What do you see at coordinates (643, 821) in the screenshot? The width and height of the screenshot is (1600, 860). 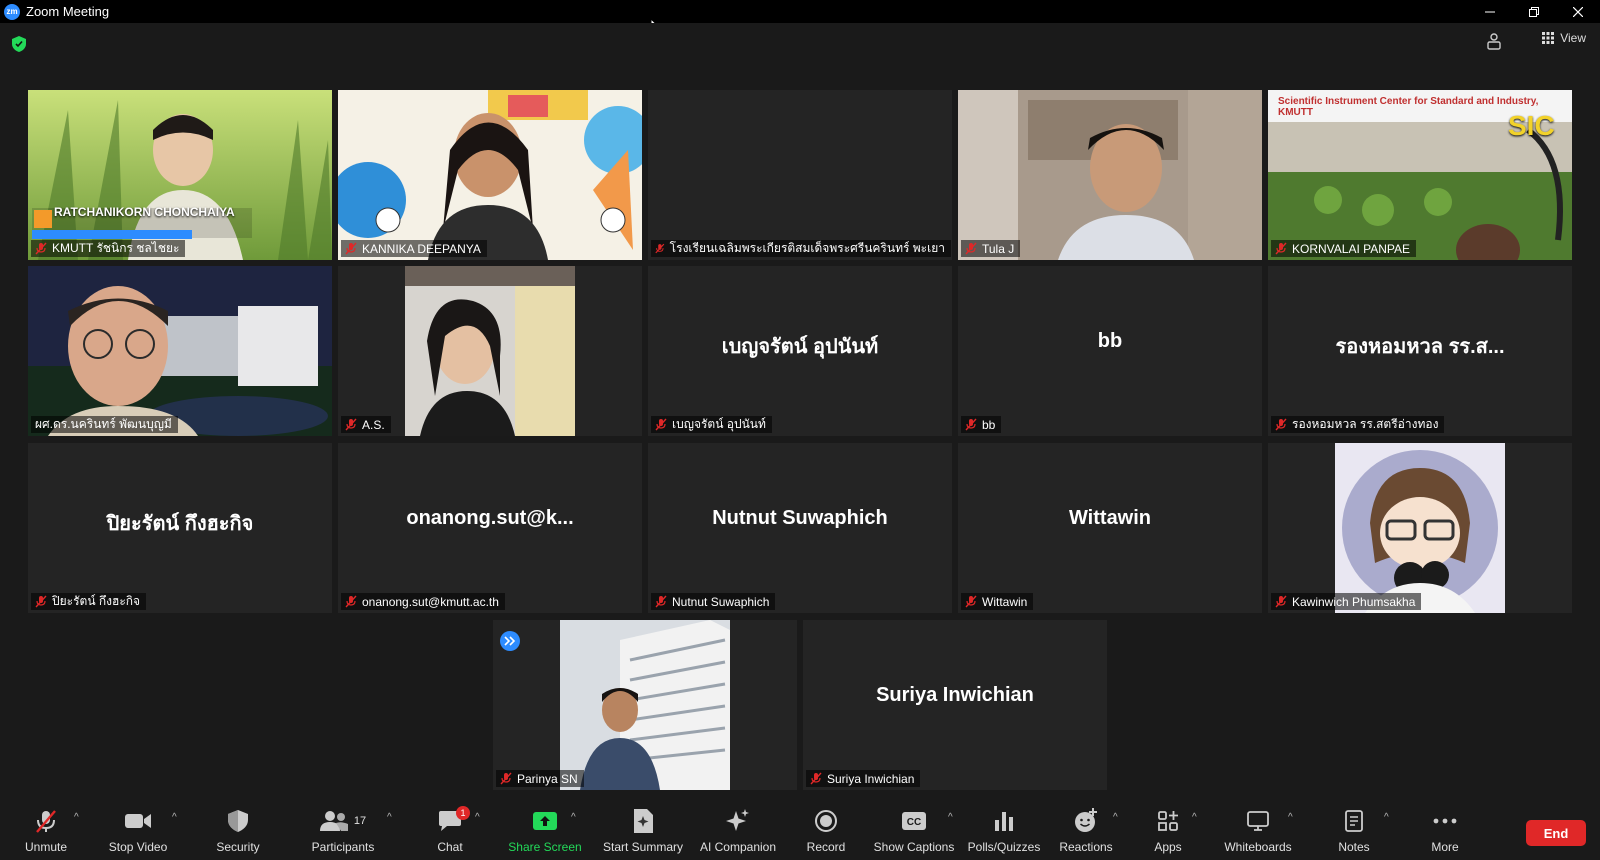 I see `summary-document-icon` at bounding box center [643, 821].